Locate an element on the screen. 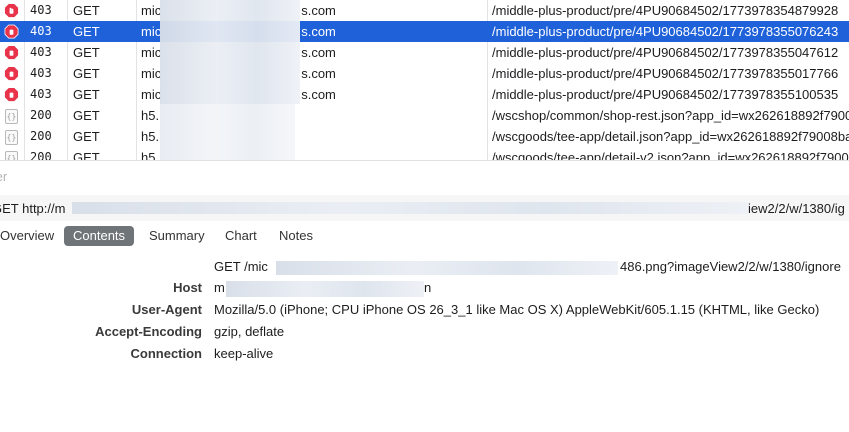 This screenshot has height=432, width=849. tab-summary: Summary is located at coordinates (177, 236).